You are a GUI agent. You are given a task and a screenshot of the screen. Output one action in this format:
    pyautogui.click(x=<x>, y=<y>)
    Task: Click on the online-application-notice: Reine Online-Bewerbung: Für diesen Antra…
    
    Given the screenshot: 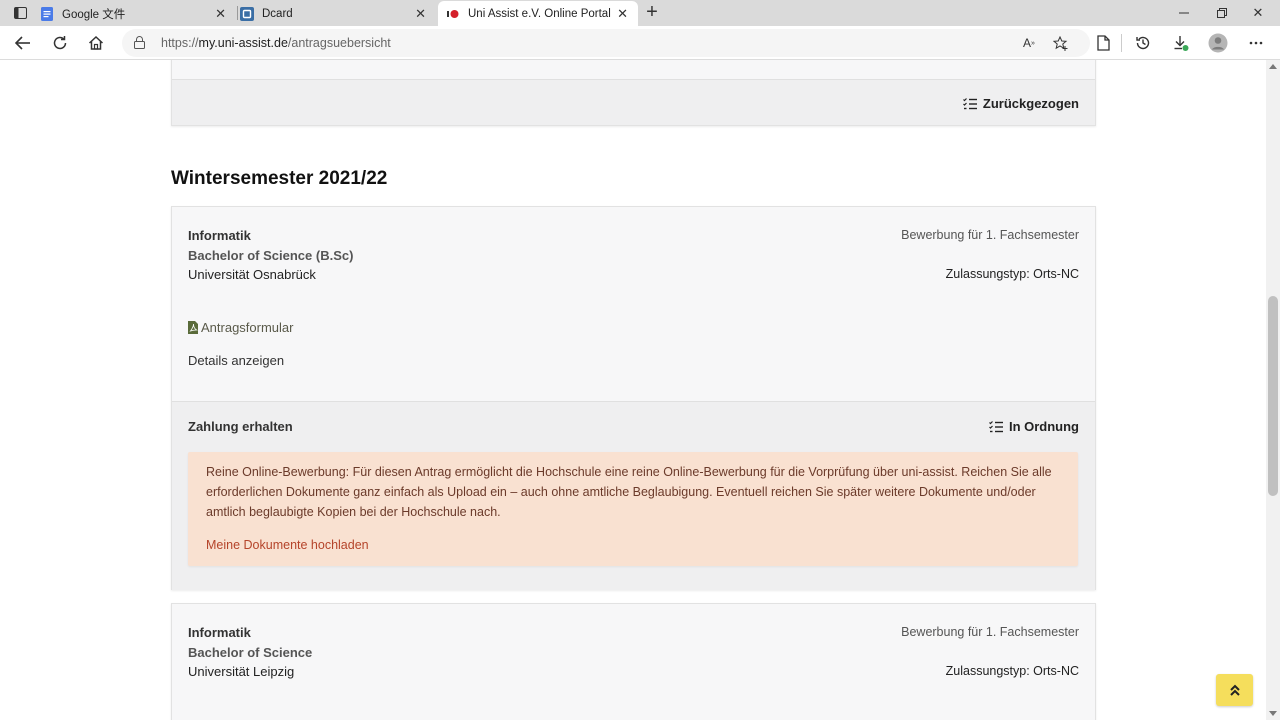 What is the action you would take?
    pyautogui.click(x=633, y=509)
    